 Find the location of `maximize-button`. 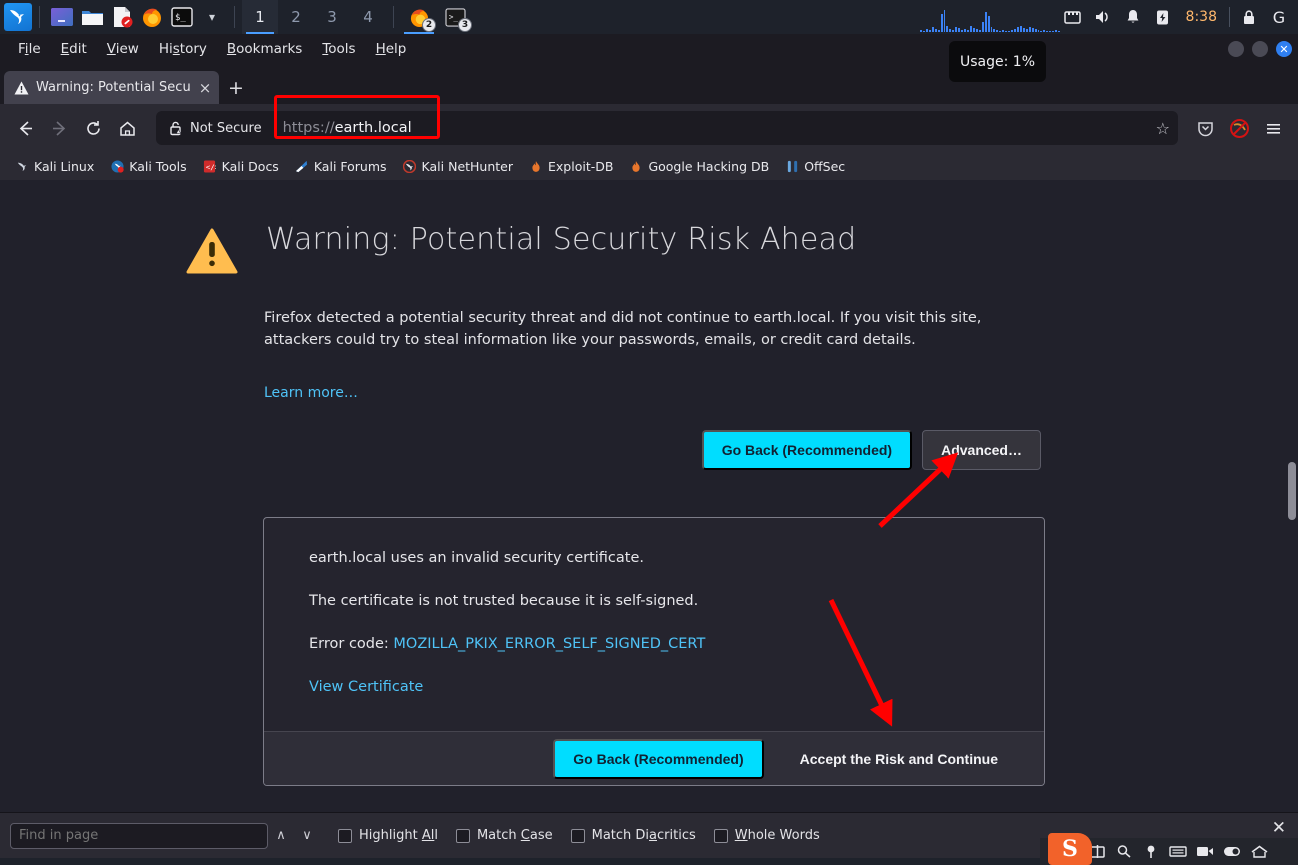

maximize-button is located at coordinates (1260, 49).